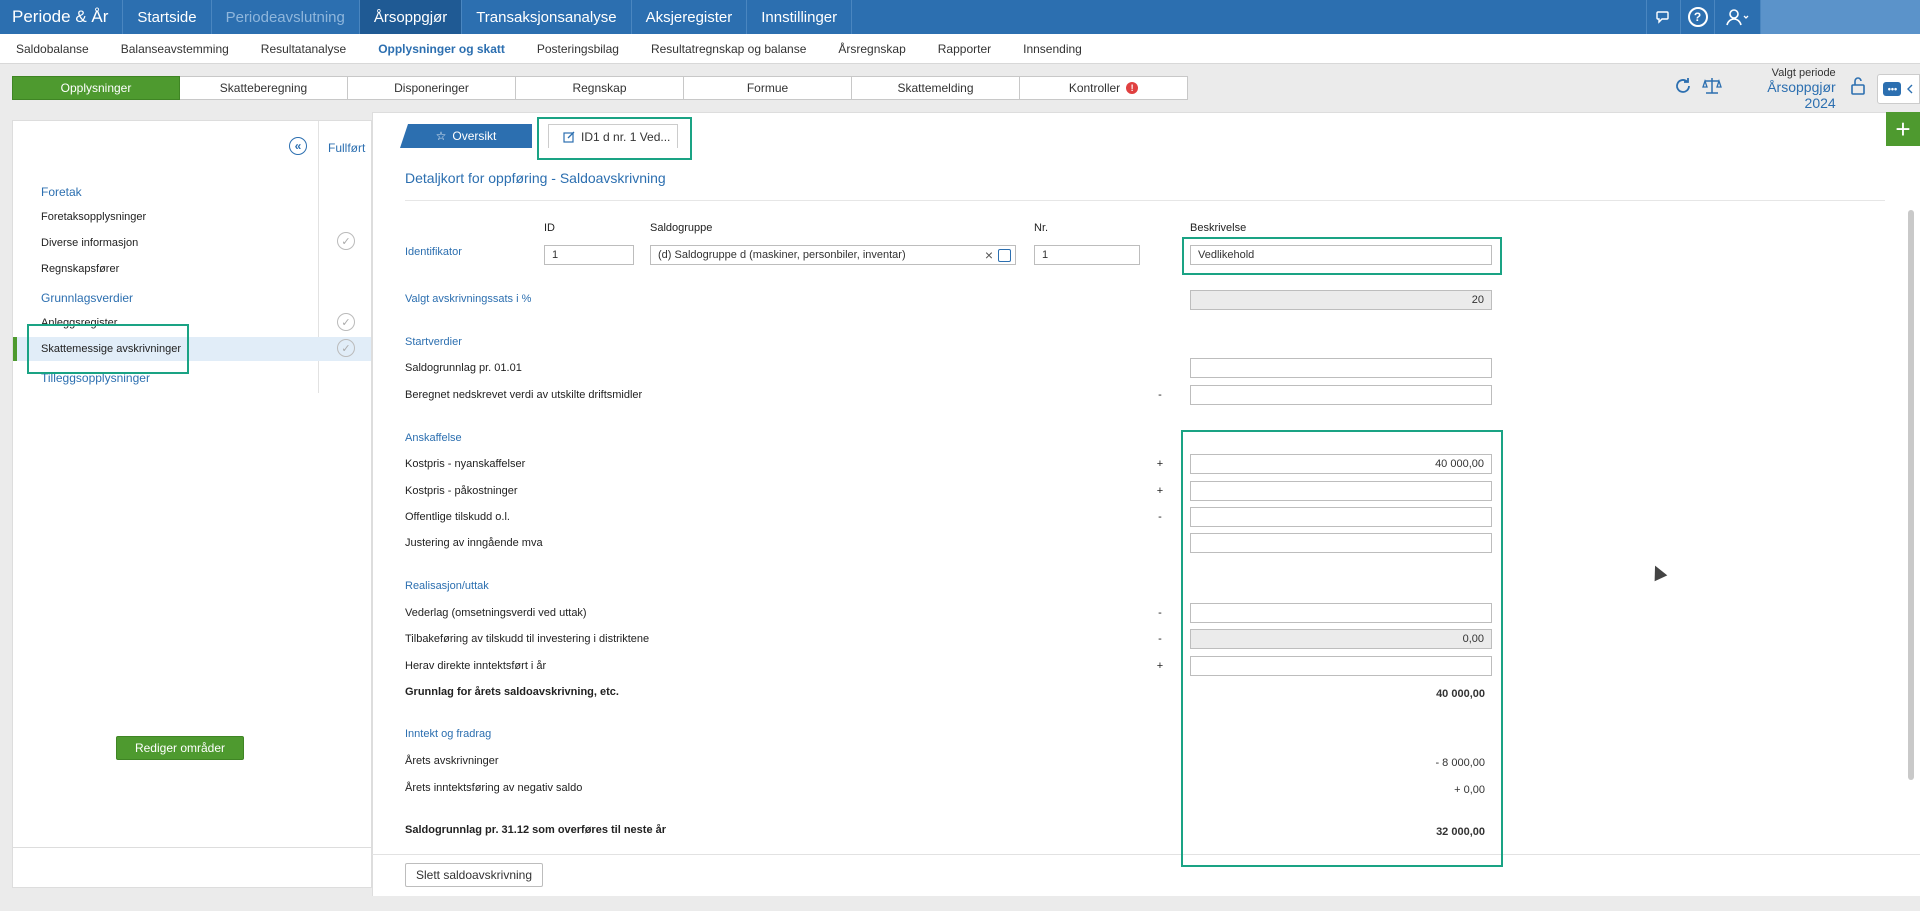 The width and height of the screenshot is (1920, 911). I want to click on kostpris-pa-input, so click(1341, 491).